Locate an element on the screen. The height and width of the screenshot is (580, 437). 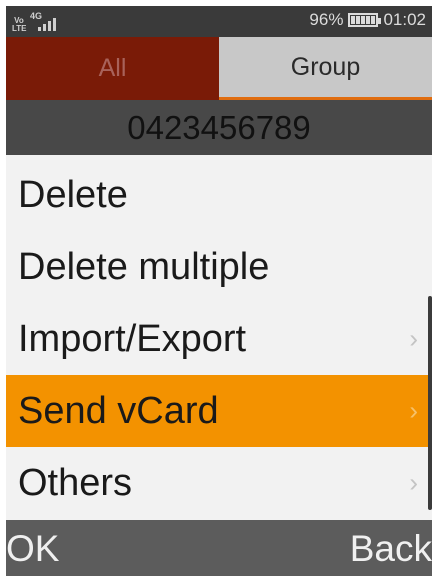
menu-item-label: Delete multiple is located at coordinates (144, 266).